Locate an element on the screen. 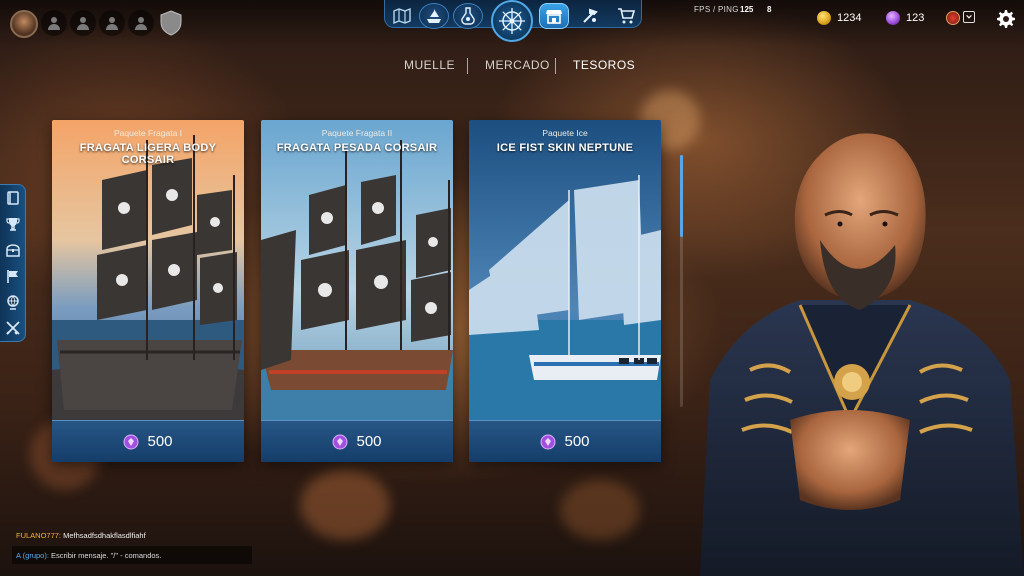 The image size is (1024, 576). crossed-swords-icon is located at coordinates (13, 328).